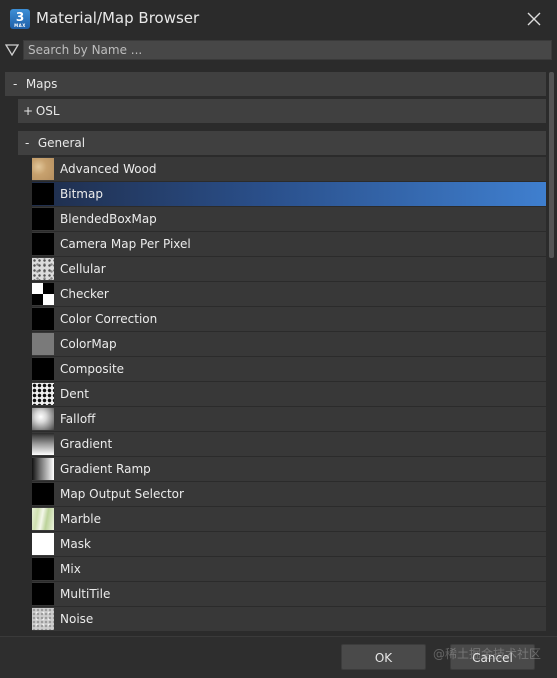 The height and width of the screenshot is (678, 557). Describe the element at coordinates (74, 394) in the screenshot. I see `map-item-label: Dent` at that location.